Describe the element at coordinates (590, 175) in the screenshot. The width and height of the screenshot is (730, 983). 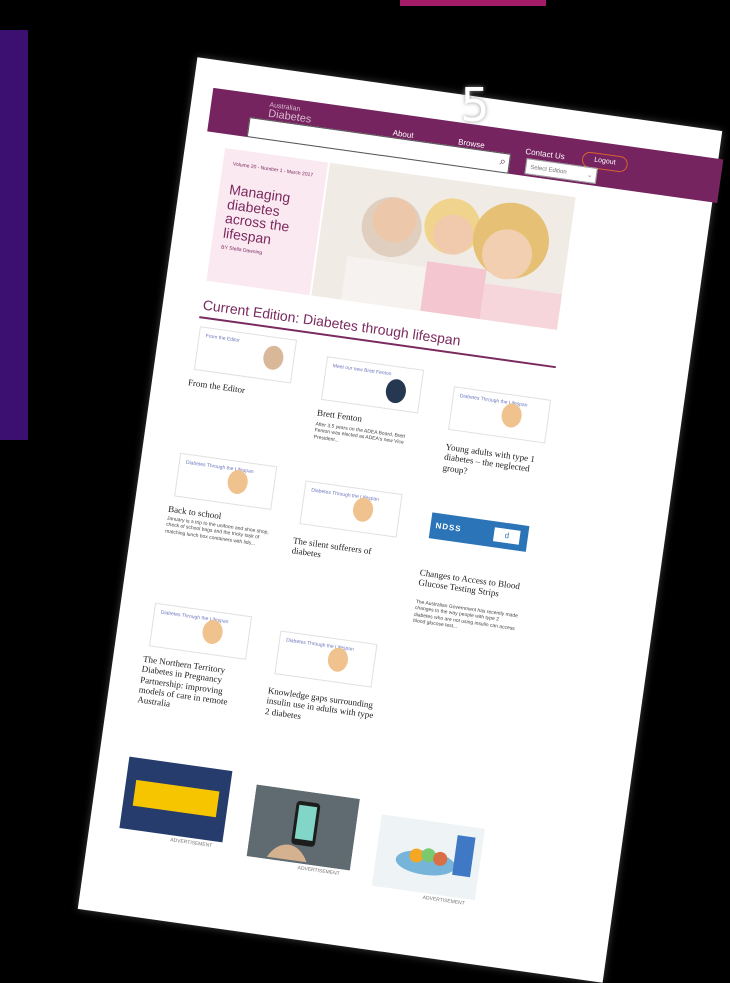
I see `chevron-down-icon: ⌄` at that location.